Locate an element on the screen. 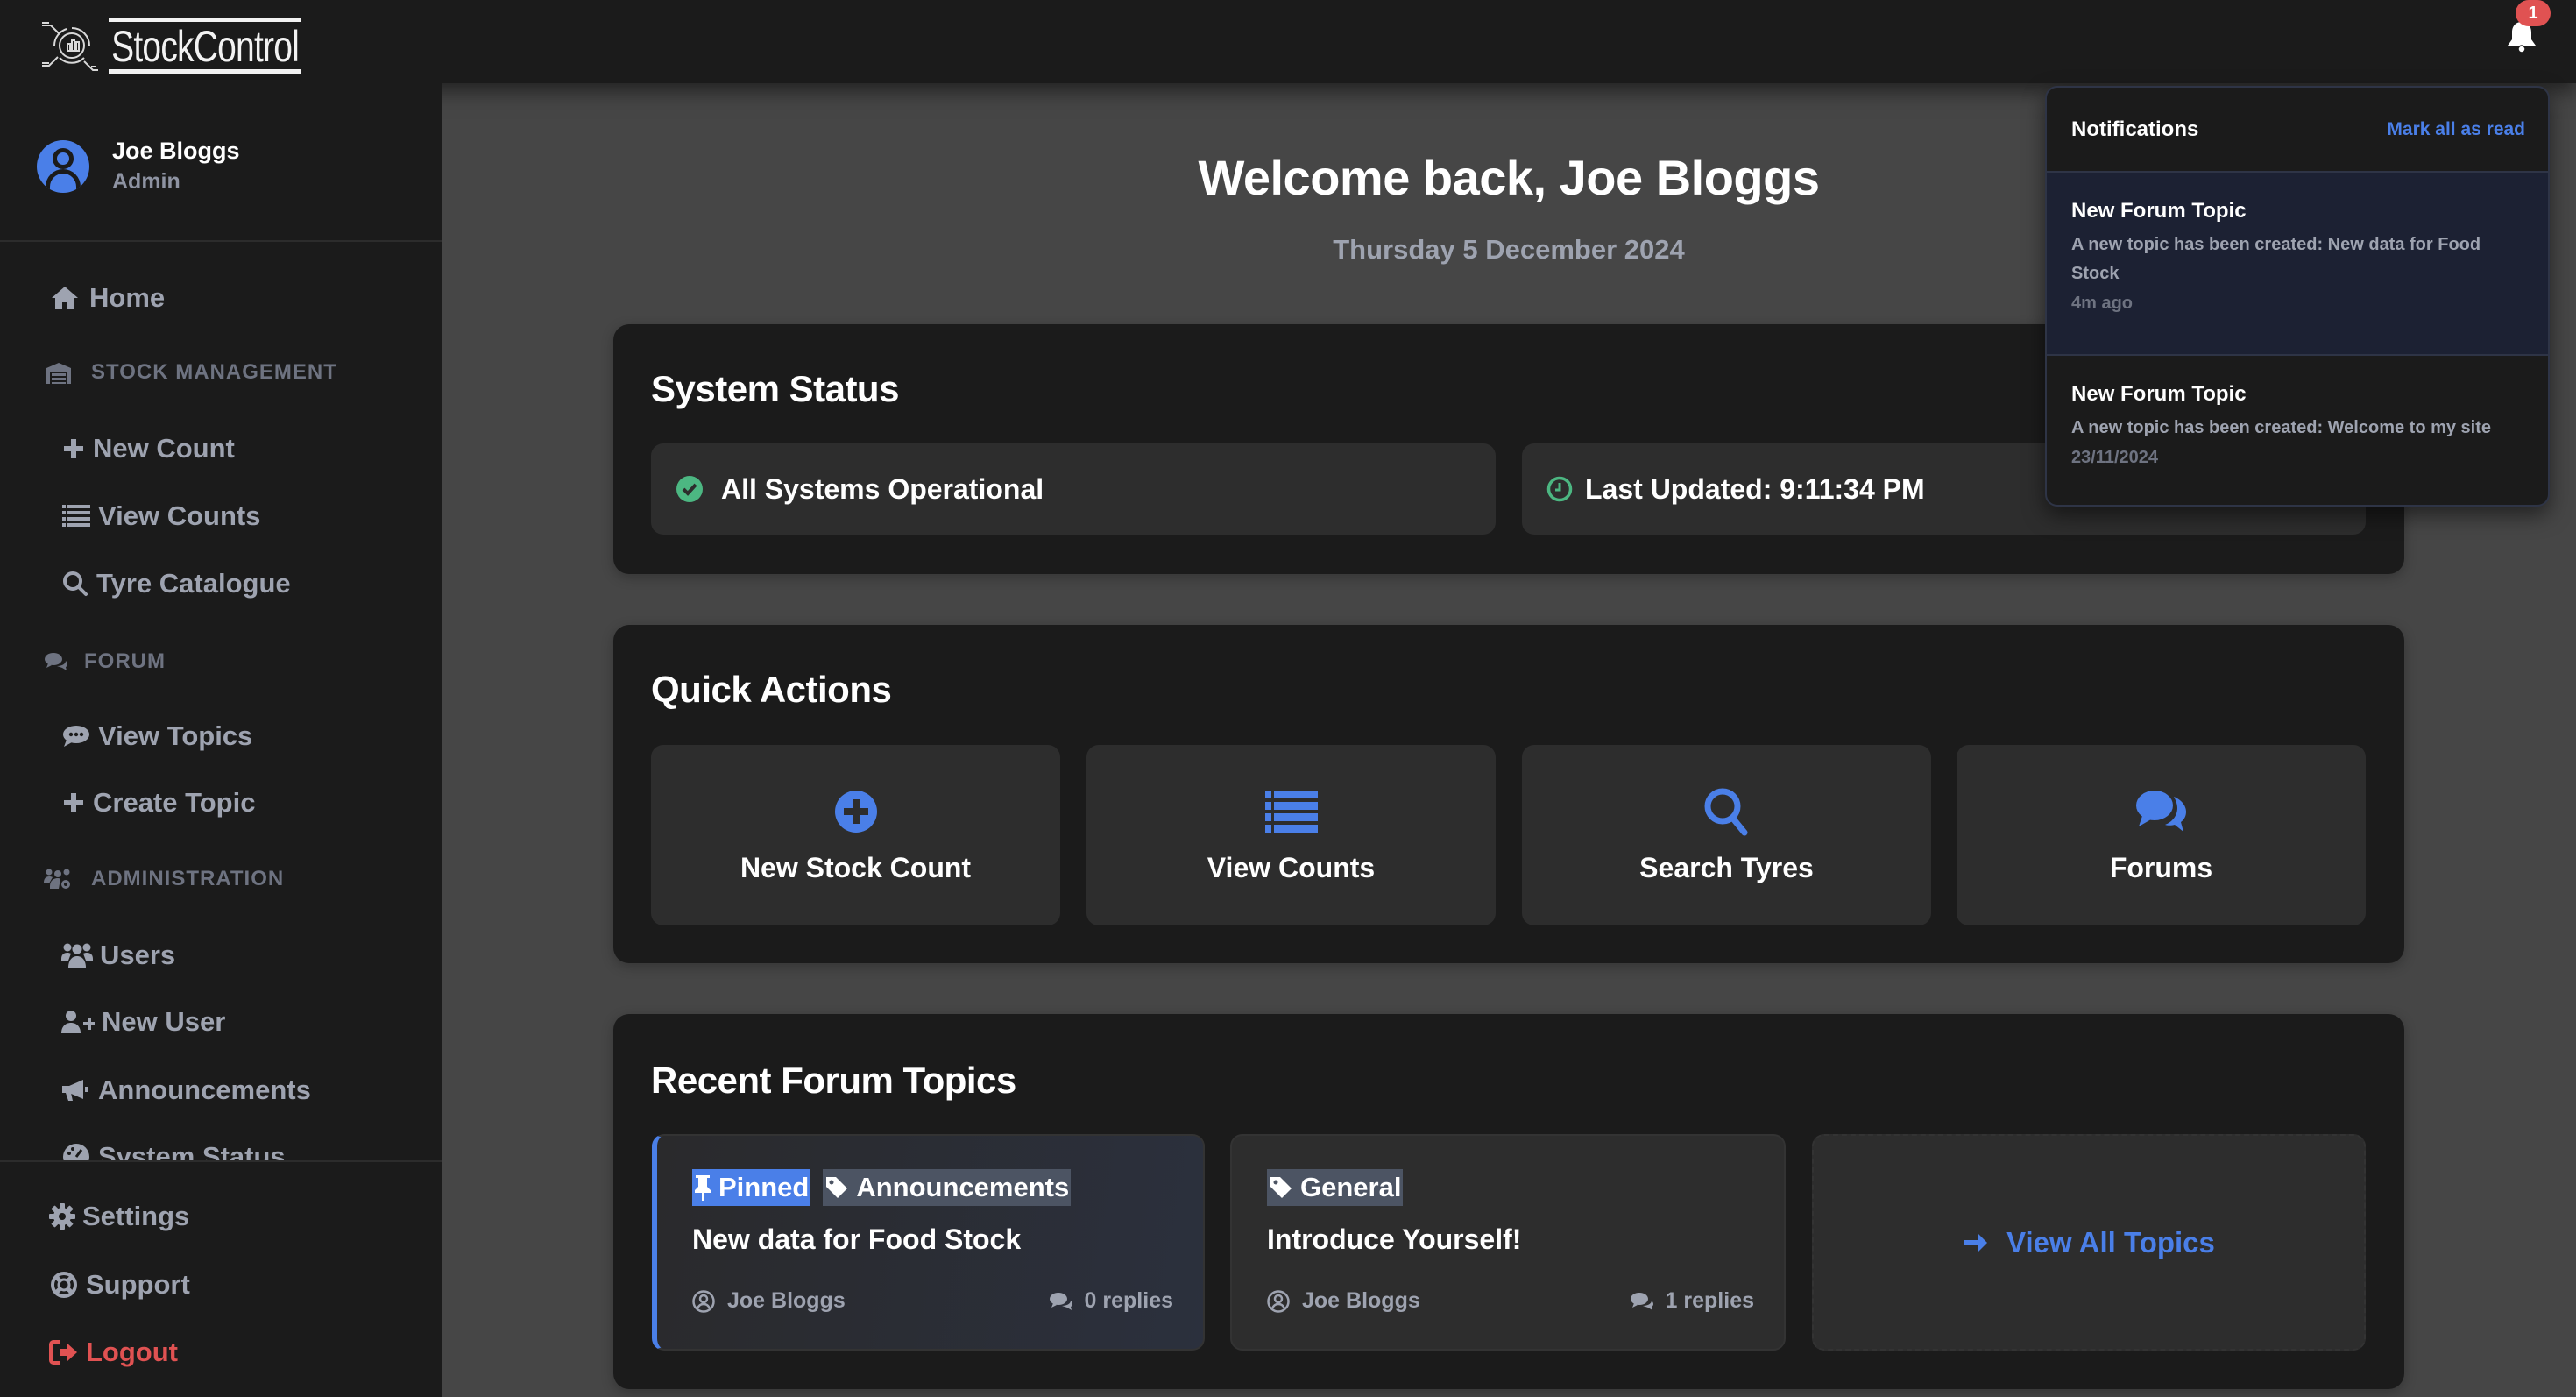  quick-action-forums: Forums is located at coordinates (2161, 835).